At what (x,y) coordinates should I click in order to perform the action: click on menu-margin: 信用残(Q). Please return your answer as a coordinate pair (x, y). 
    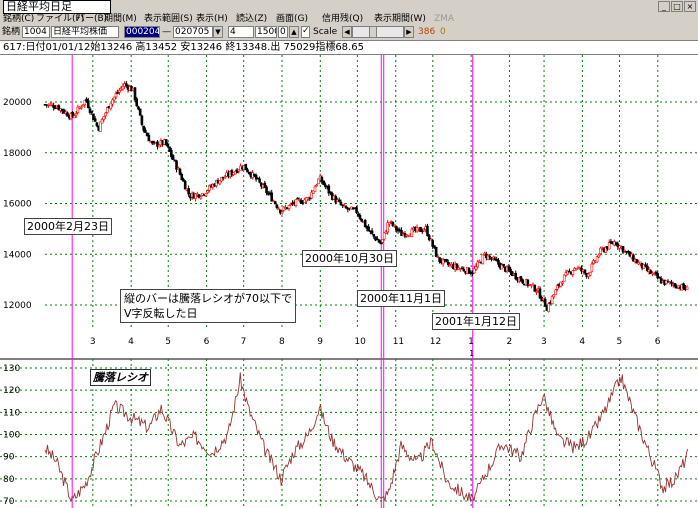
    Looking at the image, I should click on (342, 19).